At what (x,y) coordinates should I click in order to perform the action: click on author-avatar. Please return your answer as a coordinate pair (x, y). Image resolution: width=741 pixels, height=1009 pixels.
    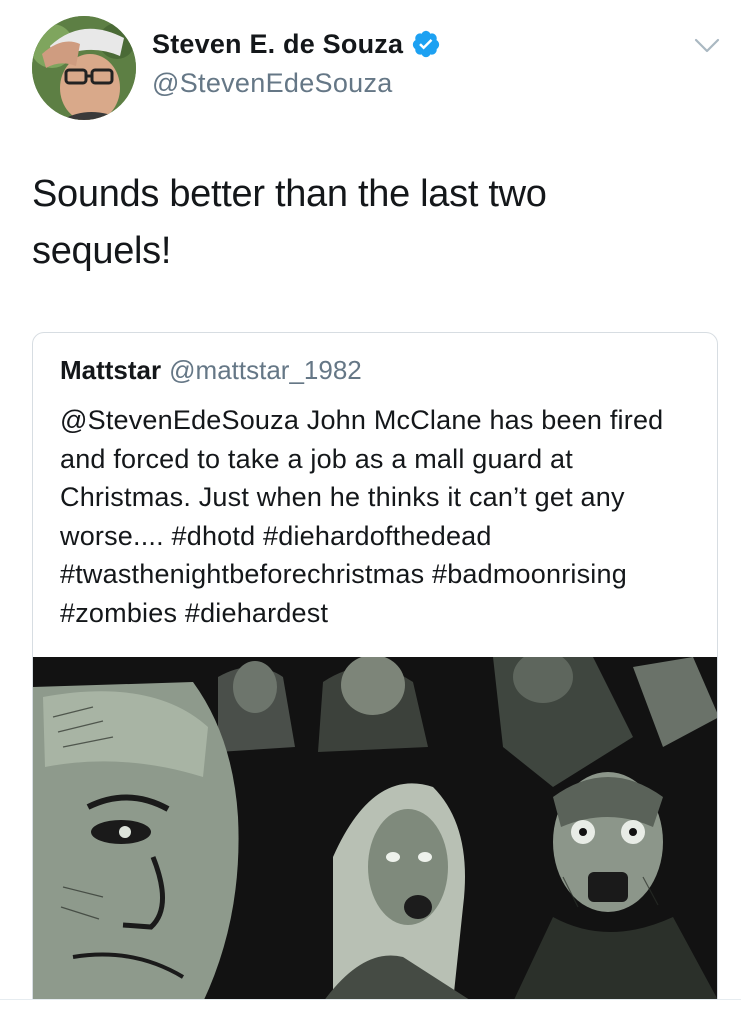
    Looking at the image, I should click on (84, 68).